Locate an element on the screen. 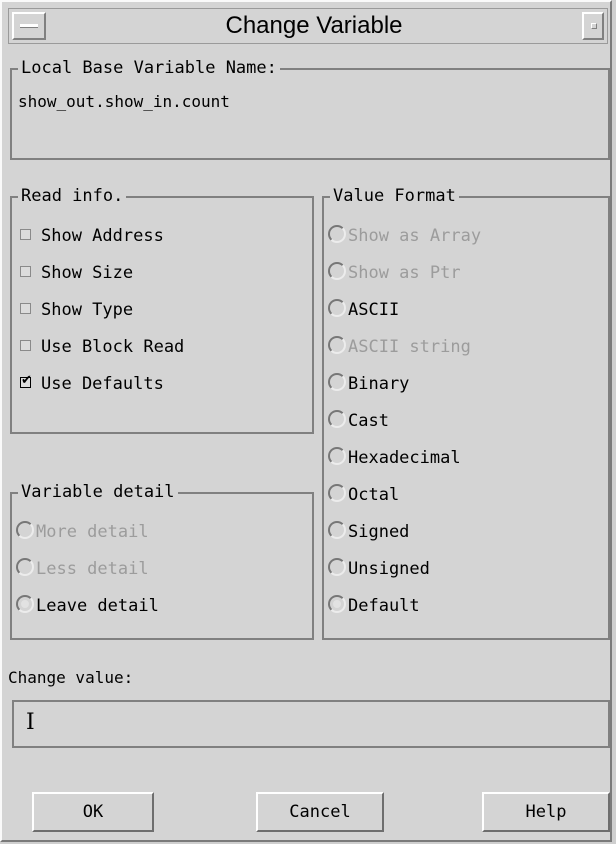 The image size is (616, 844). ascii-string-radio: ASCII string is located at coordinates (399, 347).